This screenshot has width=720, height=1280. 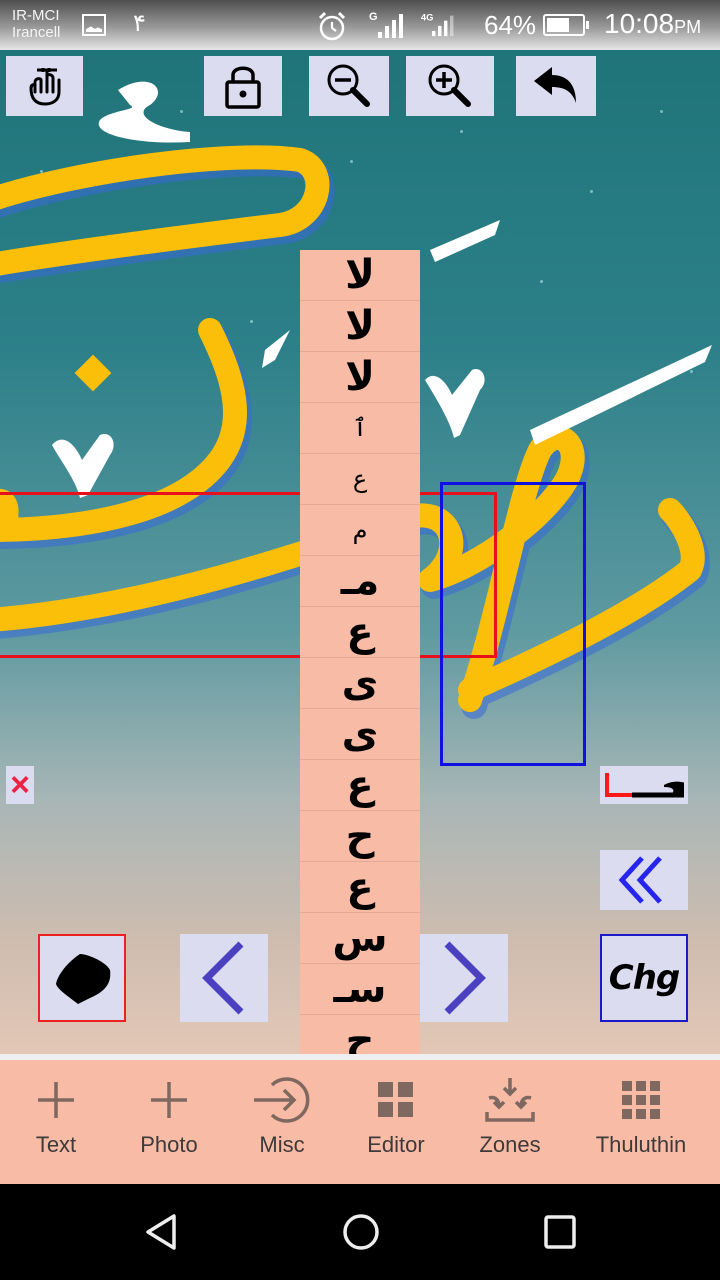 I want to click on selection-box-red, so click(x=248, y=575).